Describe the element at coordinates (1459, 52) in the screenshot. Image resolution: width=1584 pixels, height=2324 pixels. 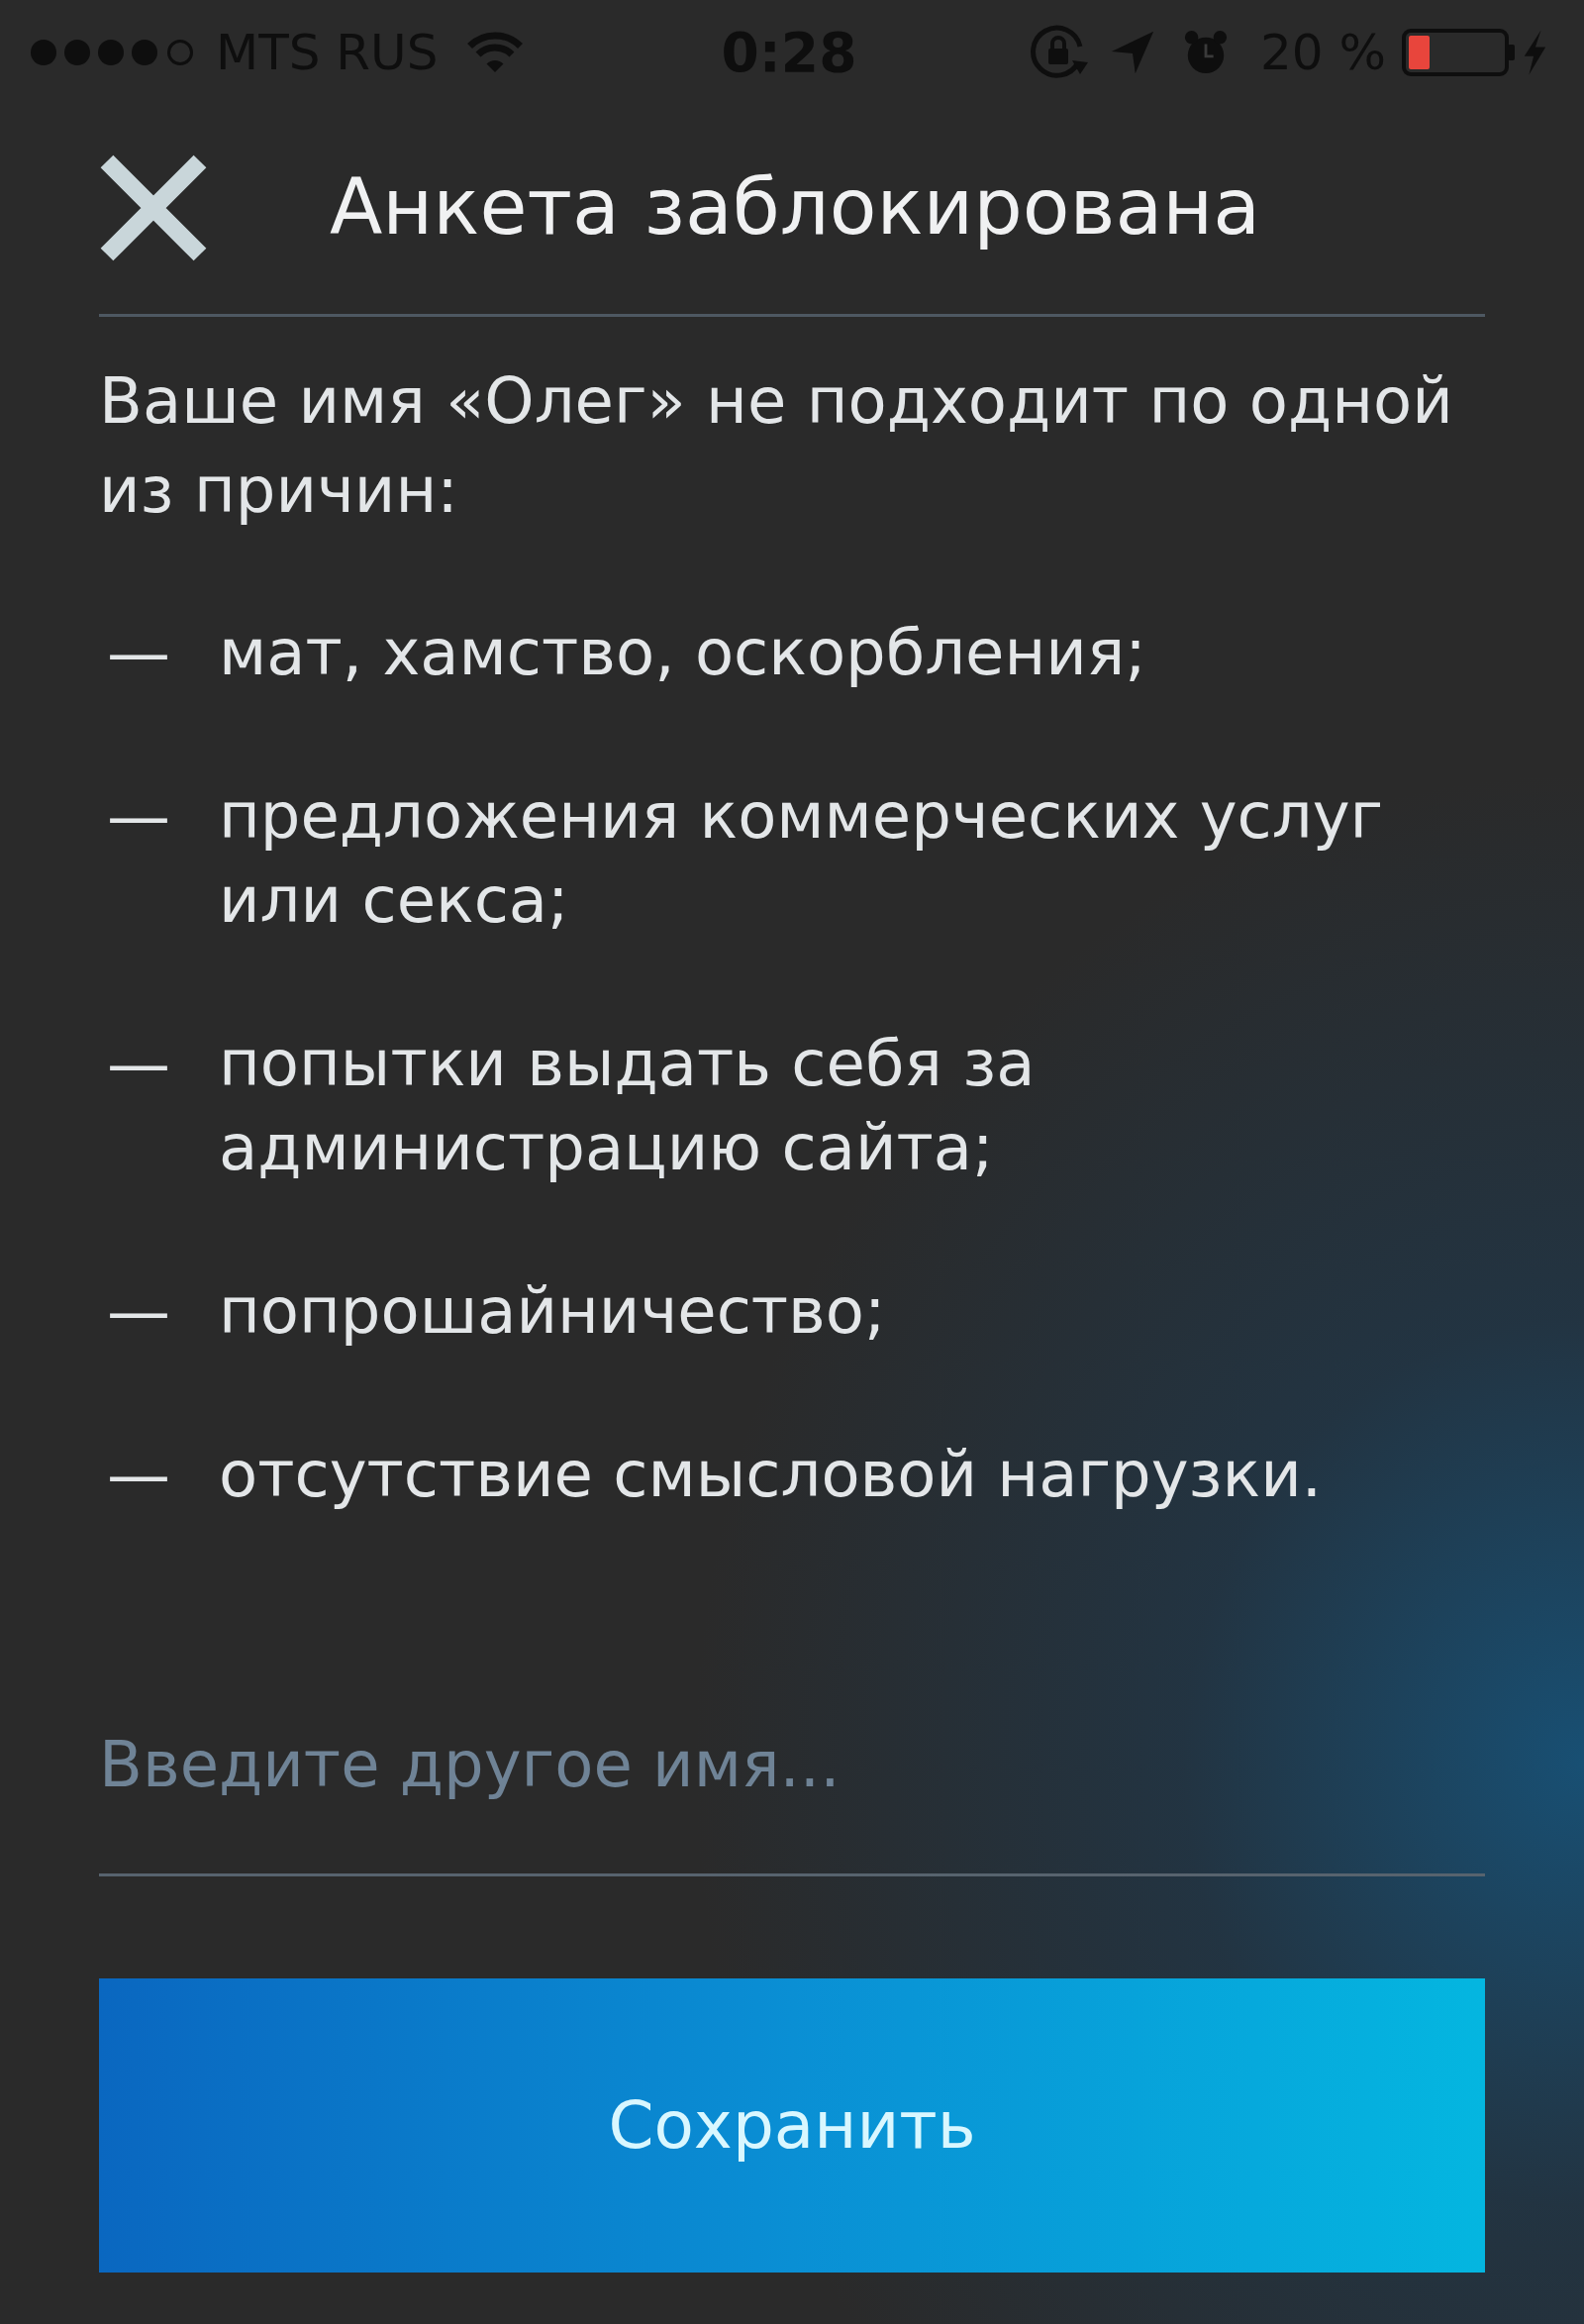
I see `battery-icon` at that location.